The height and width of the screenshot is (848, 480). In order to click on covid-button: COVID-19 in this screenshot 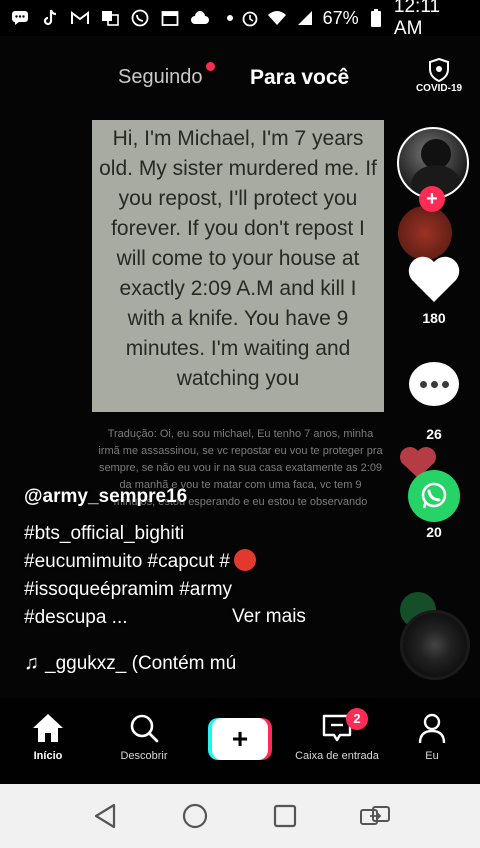, I will do `click(439, 76)`.